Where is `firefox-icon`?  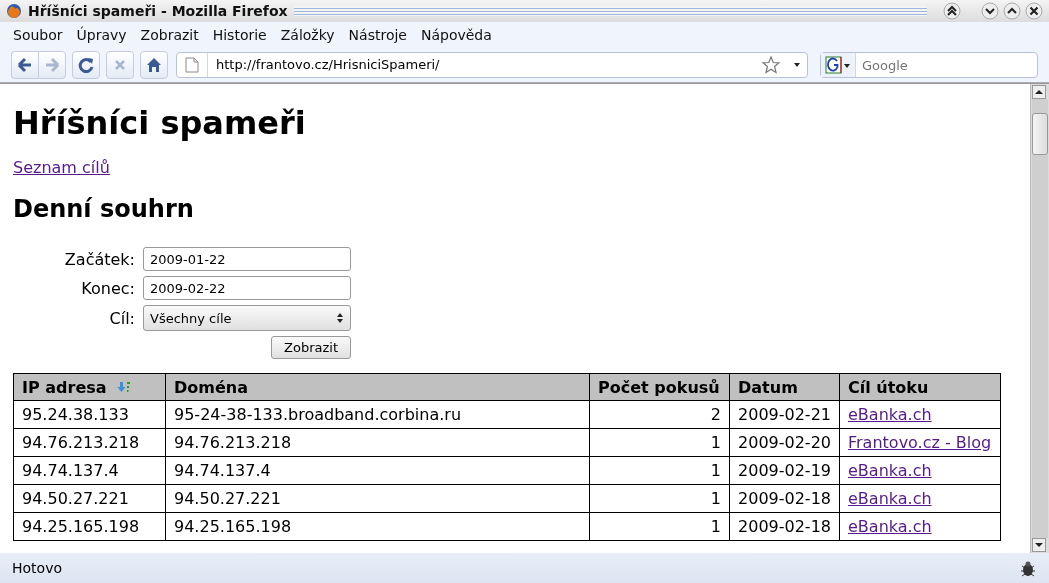 firefox-icon is located at coordinates (14, 11).